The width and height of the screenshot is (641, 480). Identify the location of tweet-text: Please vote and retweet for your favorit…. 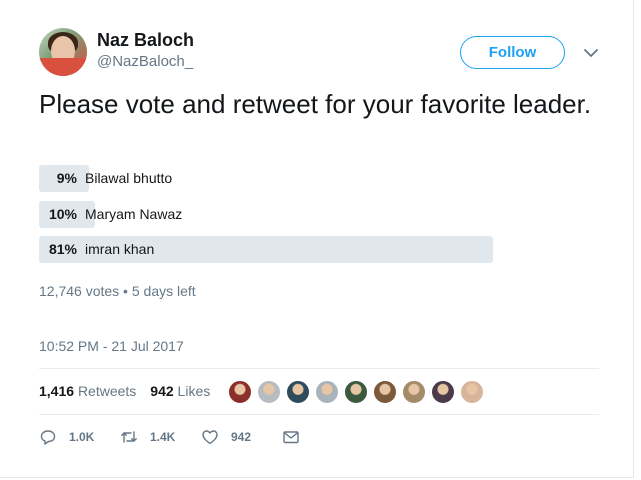
(315, 104).